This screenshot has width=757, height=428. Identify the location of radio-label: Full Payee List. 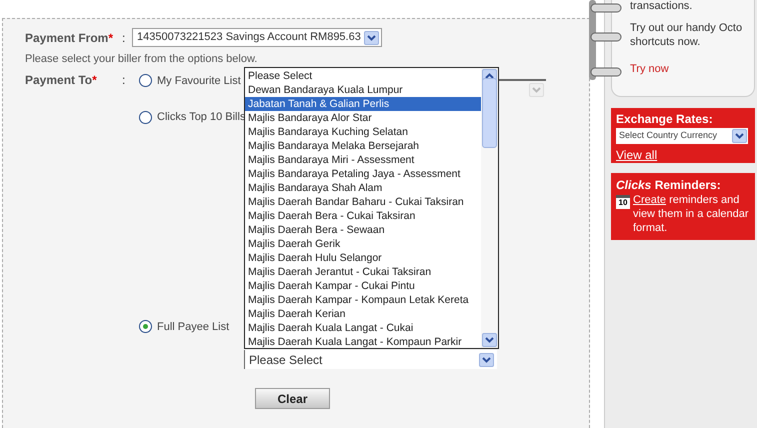
(193, 326).